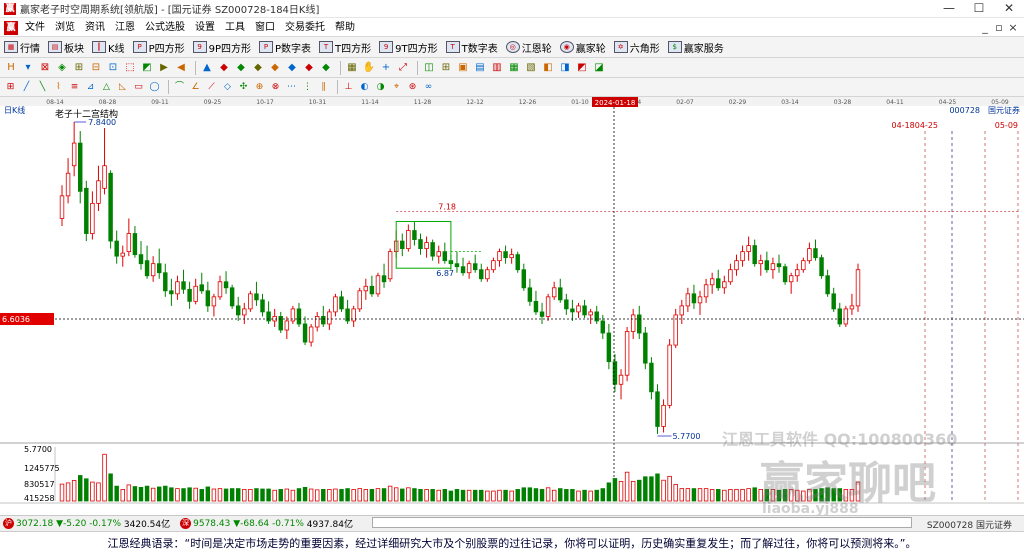  I want to click on line-tool-icon: ∞, so click(428, 87).